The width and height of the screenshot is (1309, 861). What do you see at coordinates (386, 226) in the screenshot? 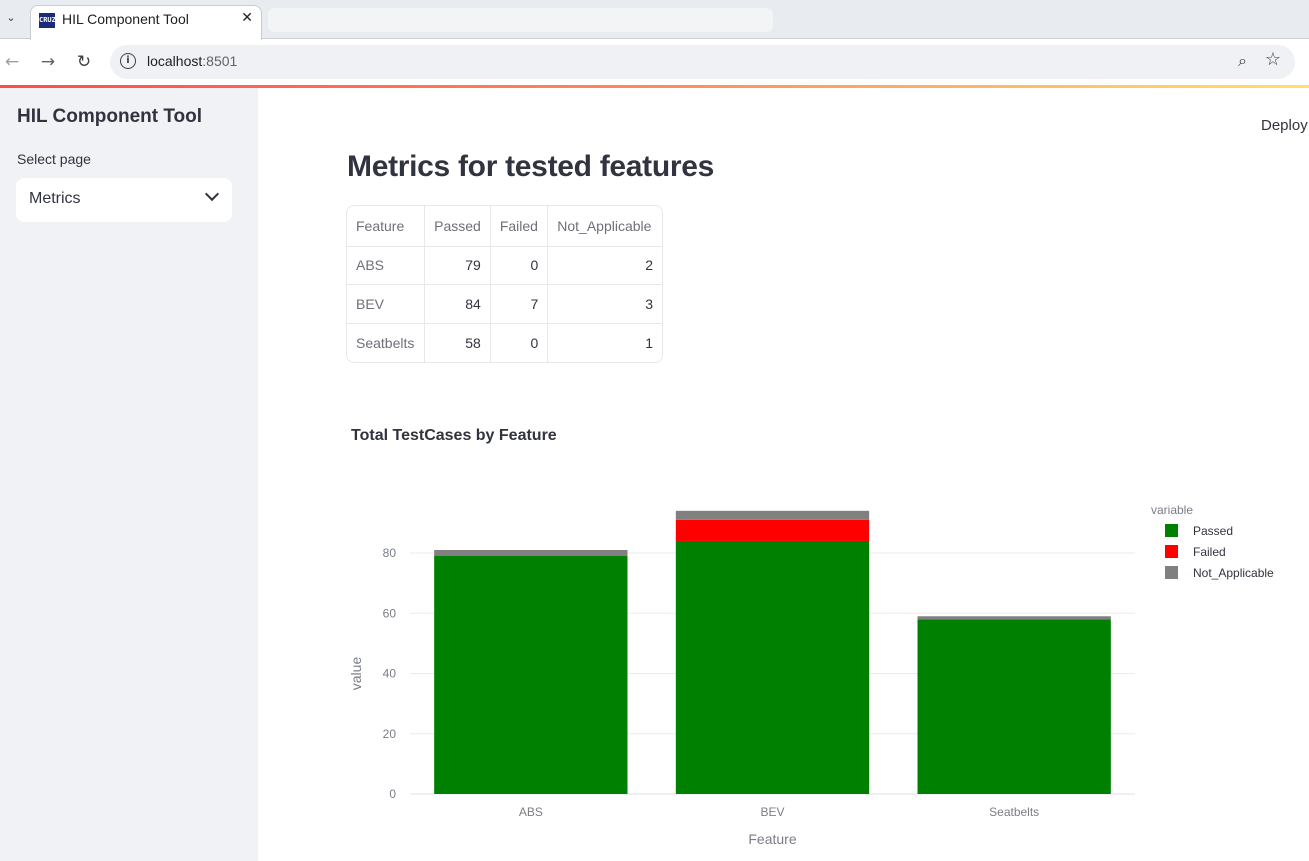
I see `column-header-feature: Feature` at bounding box center [386, 226].